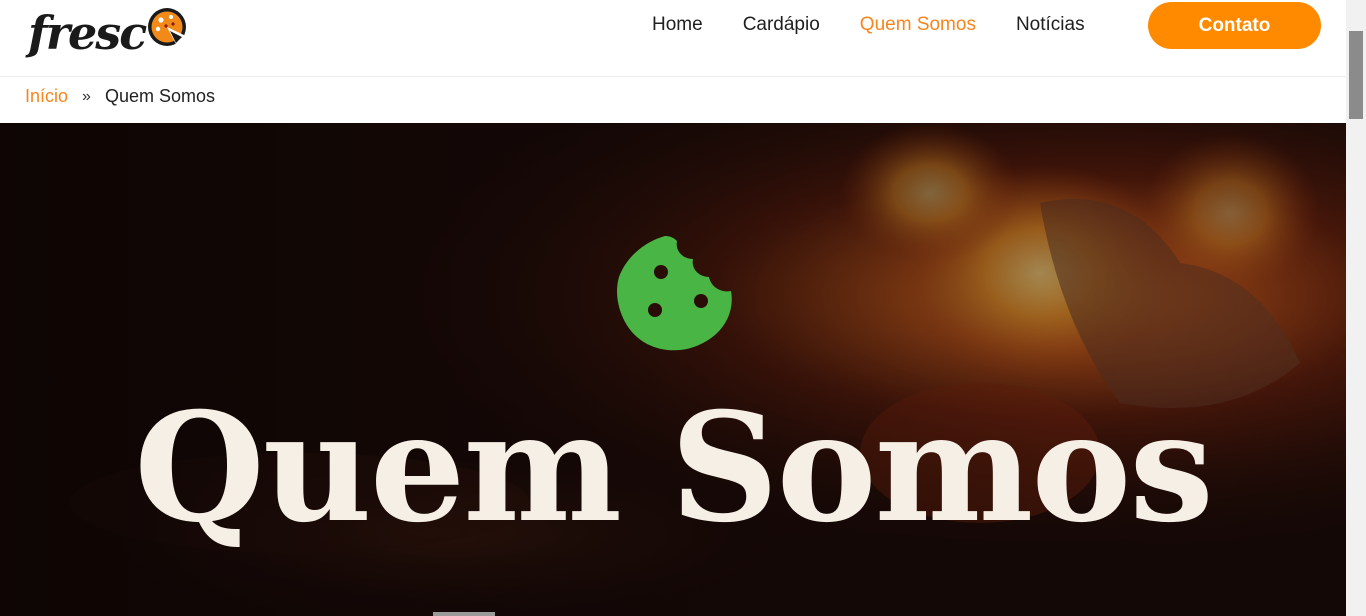 The width and height of the screenshot is (1366, 616). I want to click on cookie-icon, so click(674, 294).